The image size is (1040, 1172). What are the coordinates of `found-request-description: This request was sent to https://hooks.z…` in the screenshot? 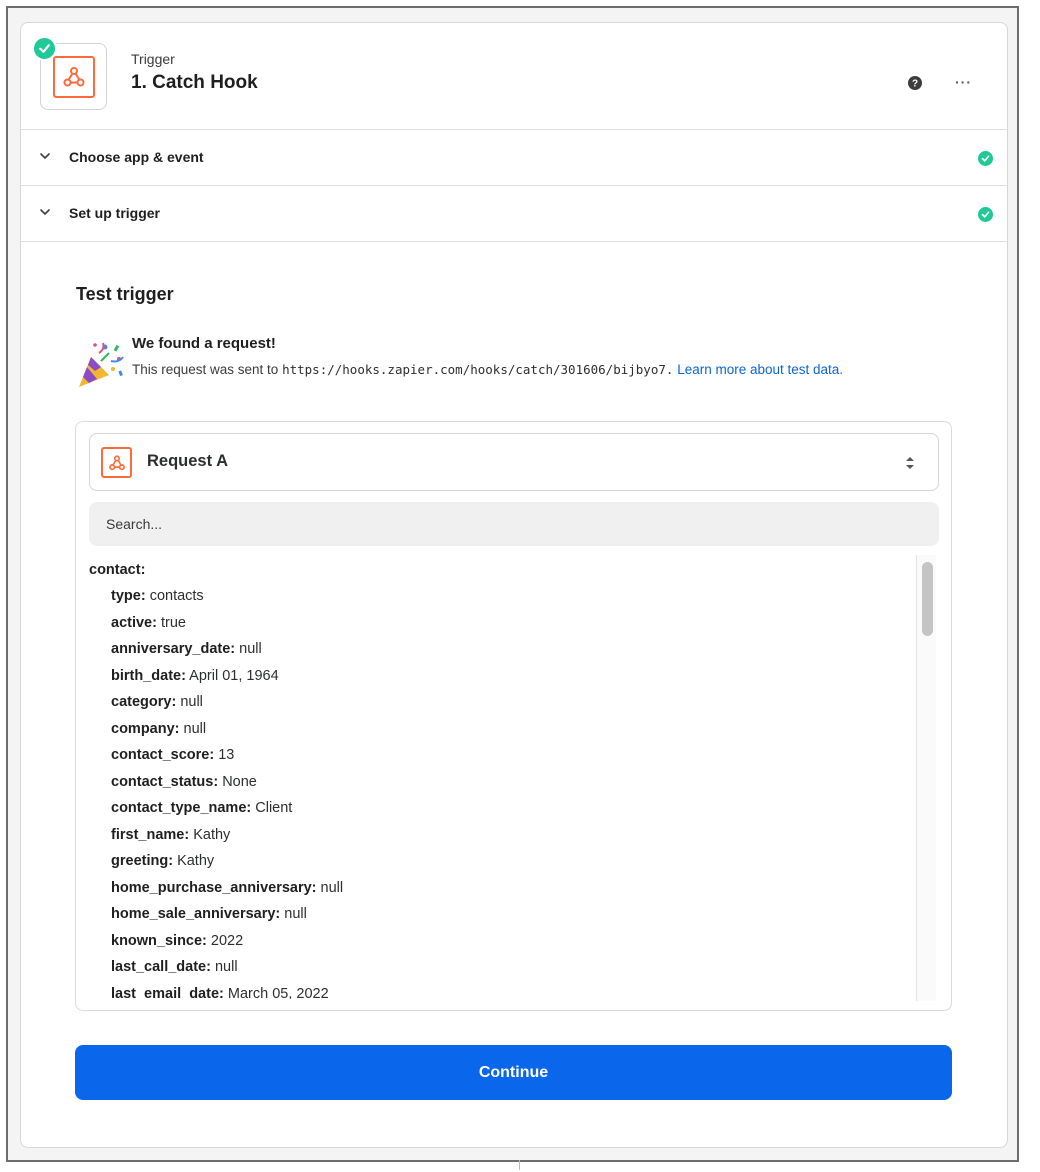 It's located at (557, 369).